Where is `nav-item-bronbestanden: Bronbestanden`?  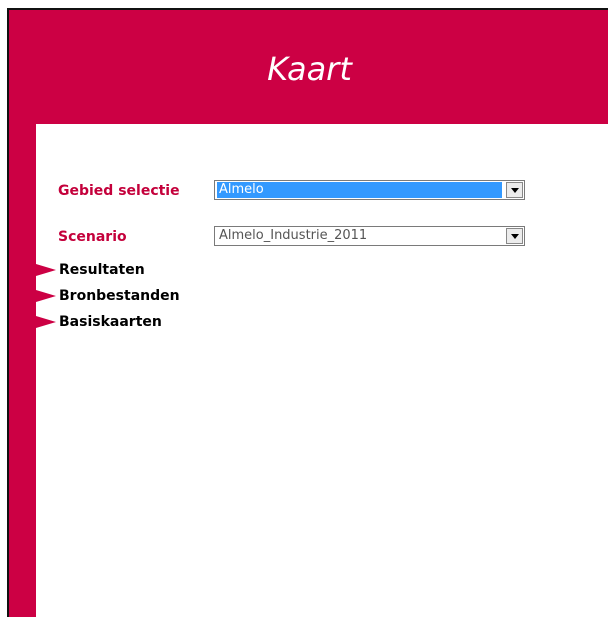 nav-item-bronbestanden: Bronbestanden is located at coordinates (108, 296).